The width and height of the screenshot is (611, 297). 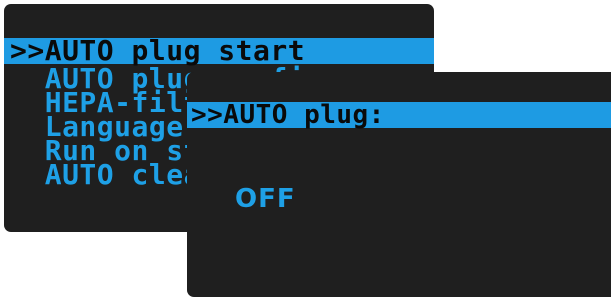 I want to click on menu-item-auto-plug-start: >>AUTO plug start, so click(x=219, y=51).